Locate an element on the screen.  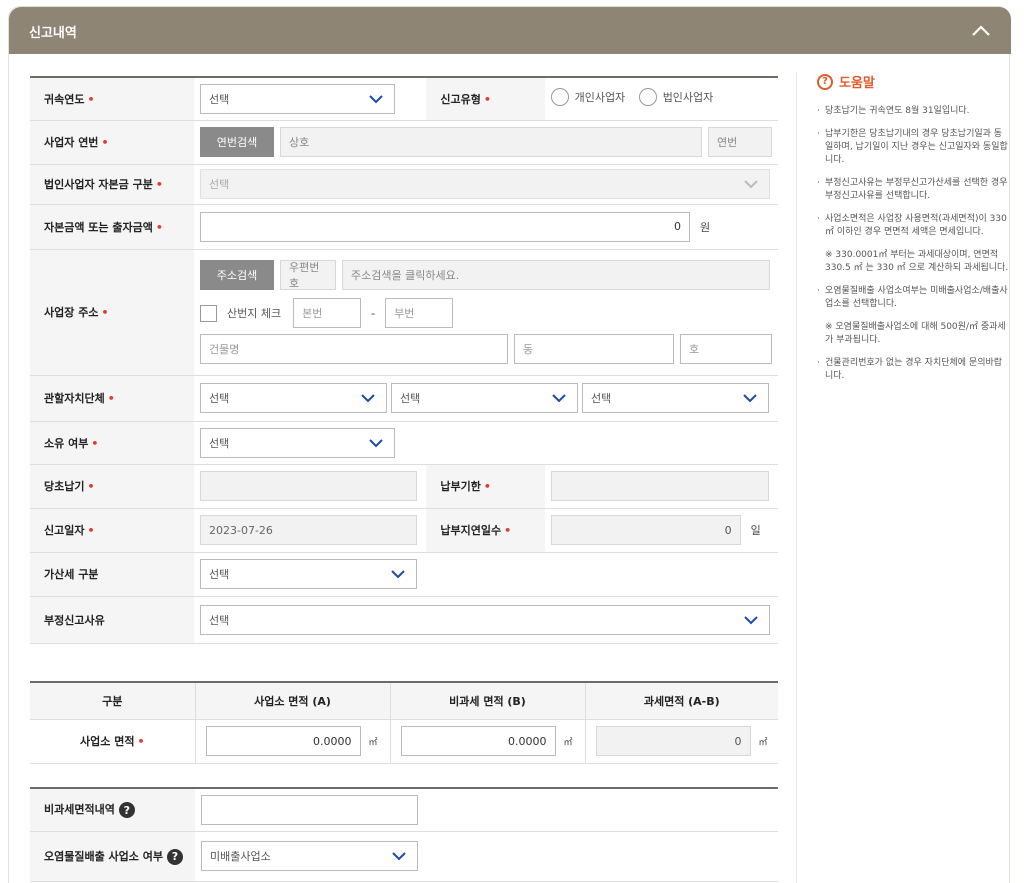
improper-reason-select: 선택 is located at coordinates (485, 619).